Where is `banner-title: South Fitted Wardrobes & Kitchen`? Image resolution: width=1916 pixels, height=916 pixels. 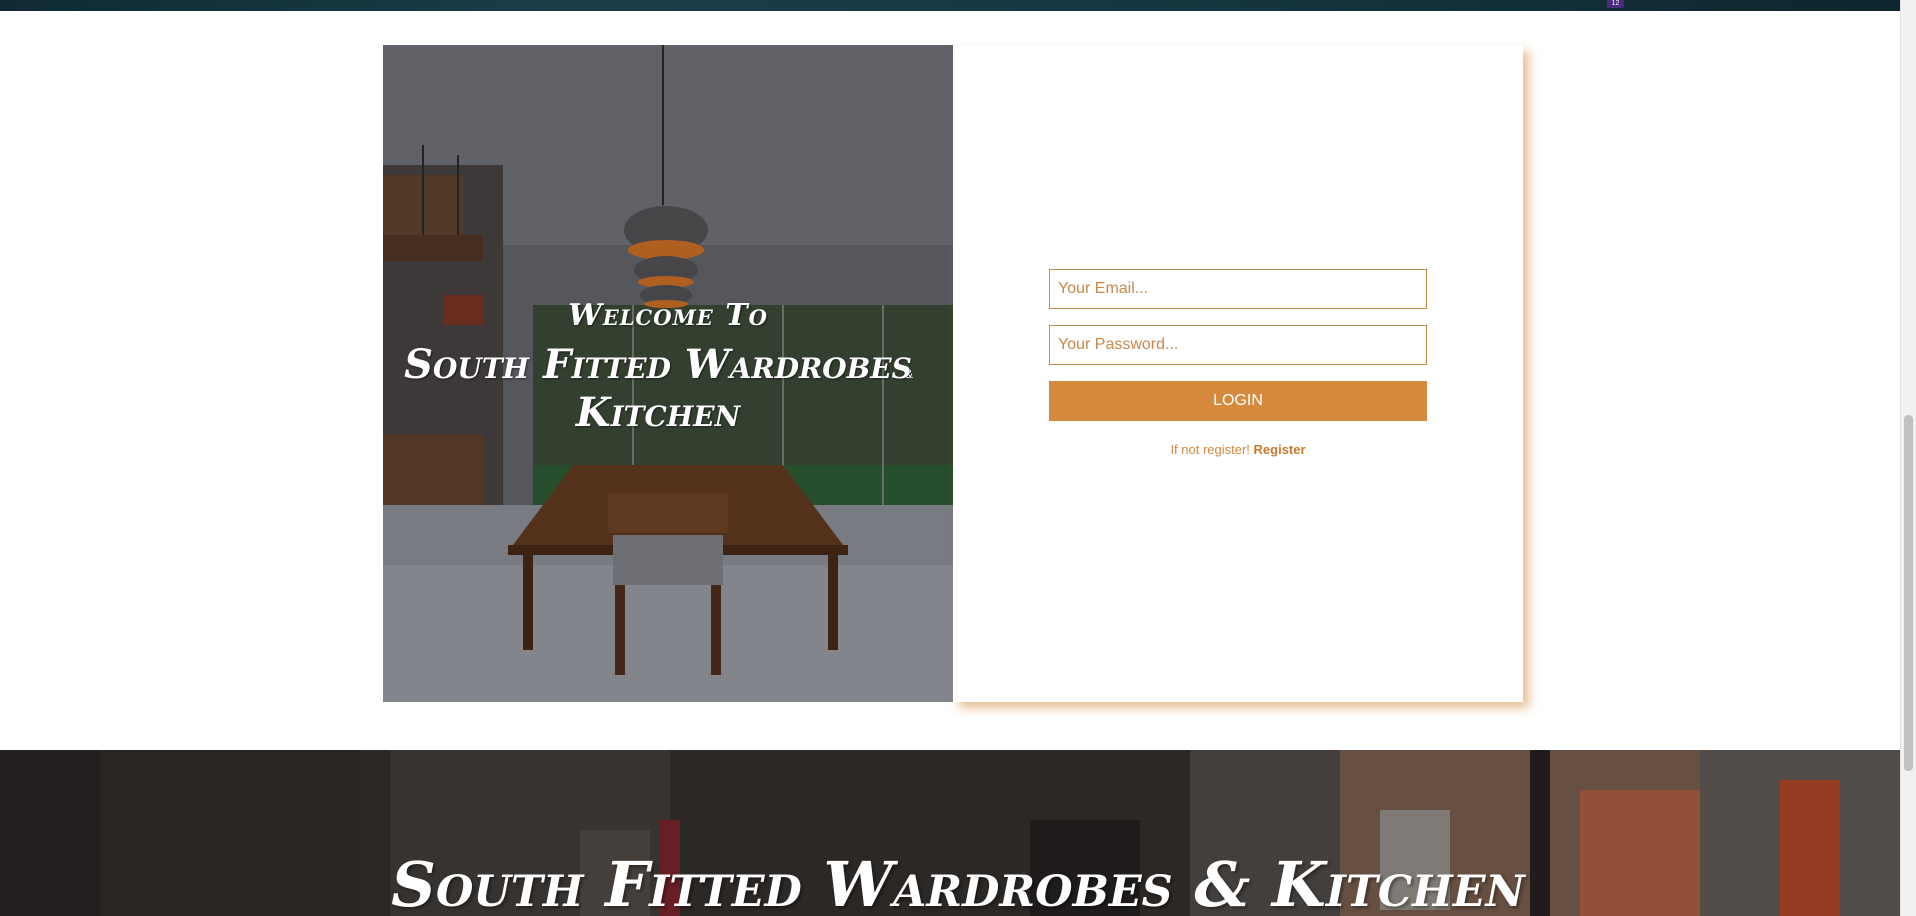
banner-title: South Fitted Wardrobes & Kitchen is located at coordinates (958, 882).